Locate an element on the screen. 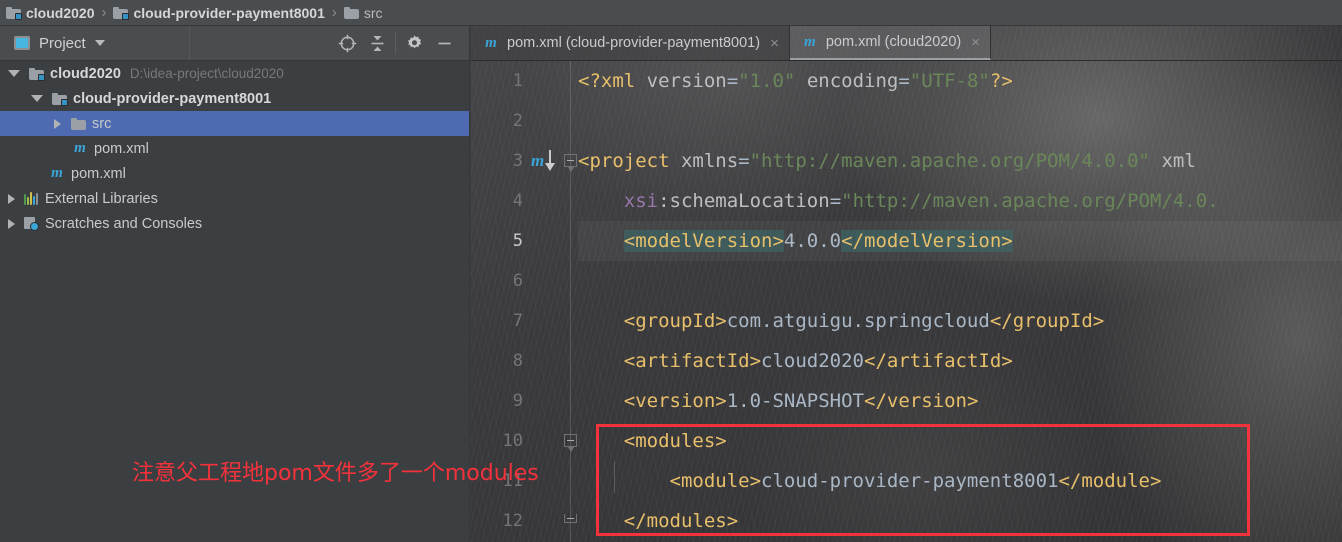 The width and height of the screenshot is (1342, 542). code-token: xml is located at coordinates (1178, 161).